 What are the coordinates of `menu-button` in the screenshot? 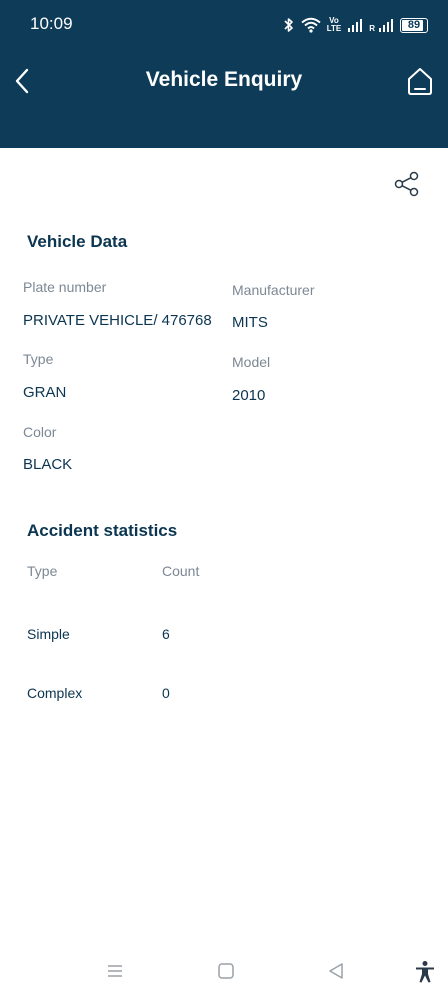 It's located at (115, 973).